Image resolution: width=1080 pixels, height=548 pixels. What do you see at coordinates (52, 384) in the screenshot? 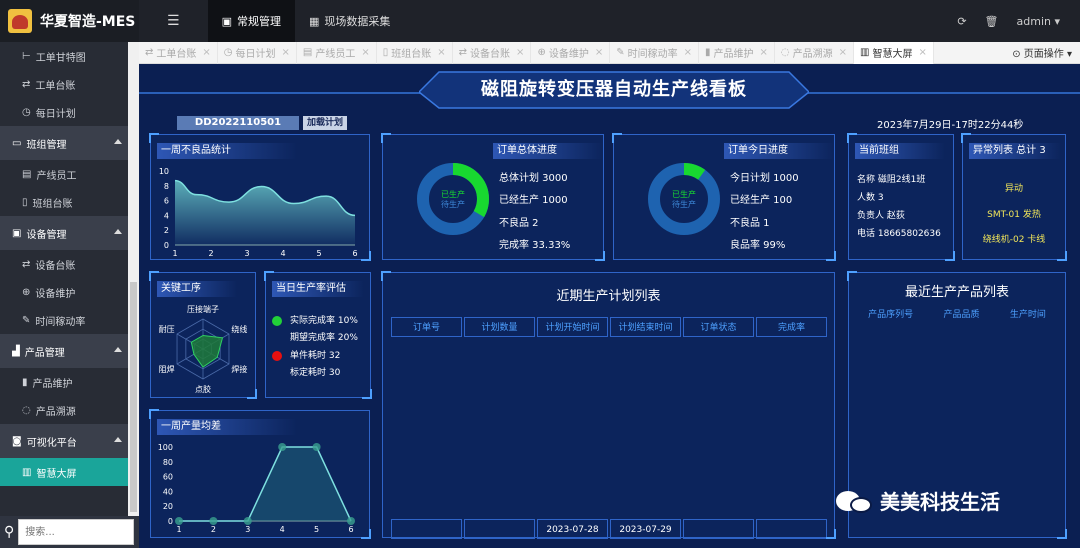
I see `sidebar-item-label: 产品维护` at bounding box center [52, 384].